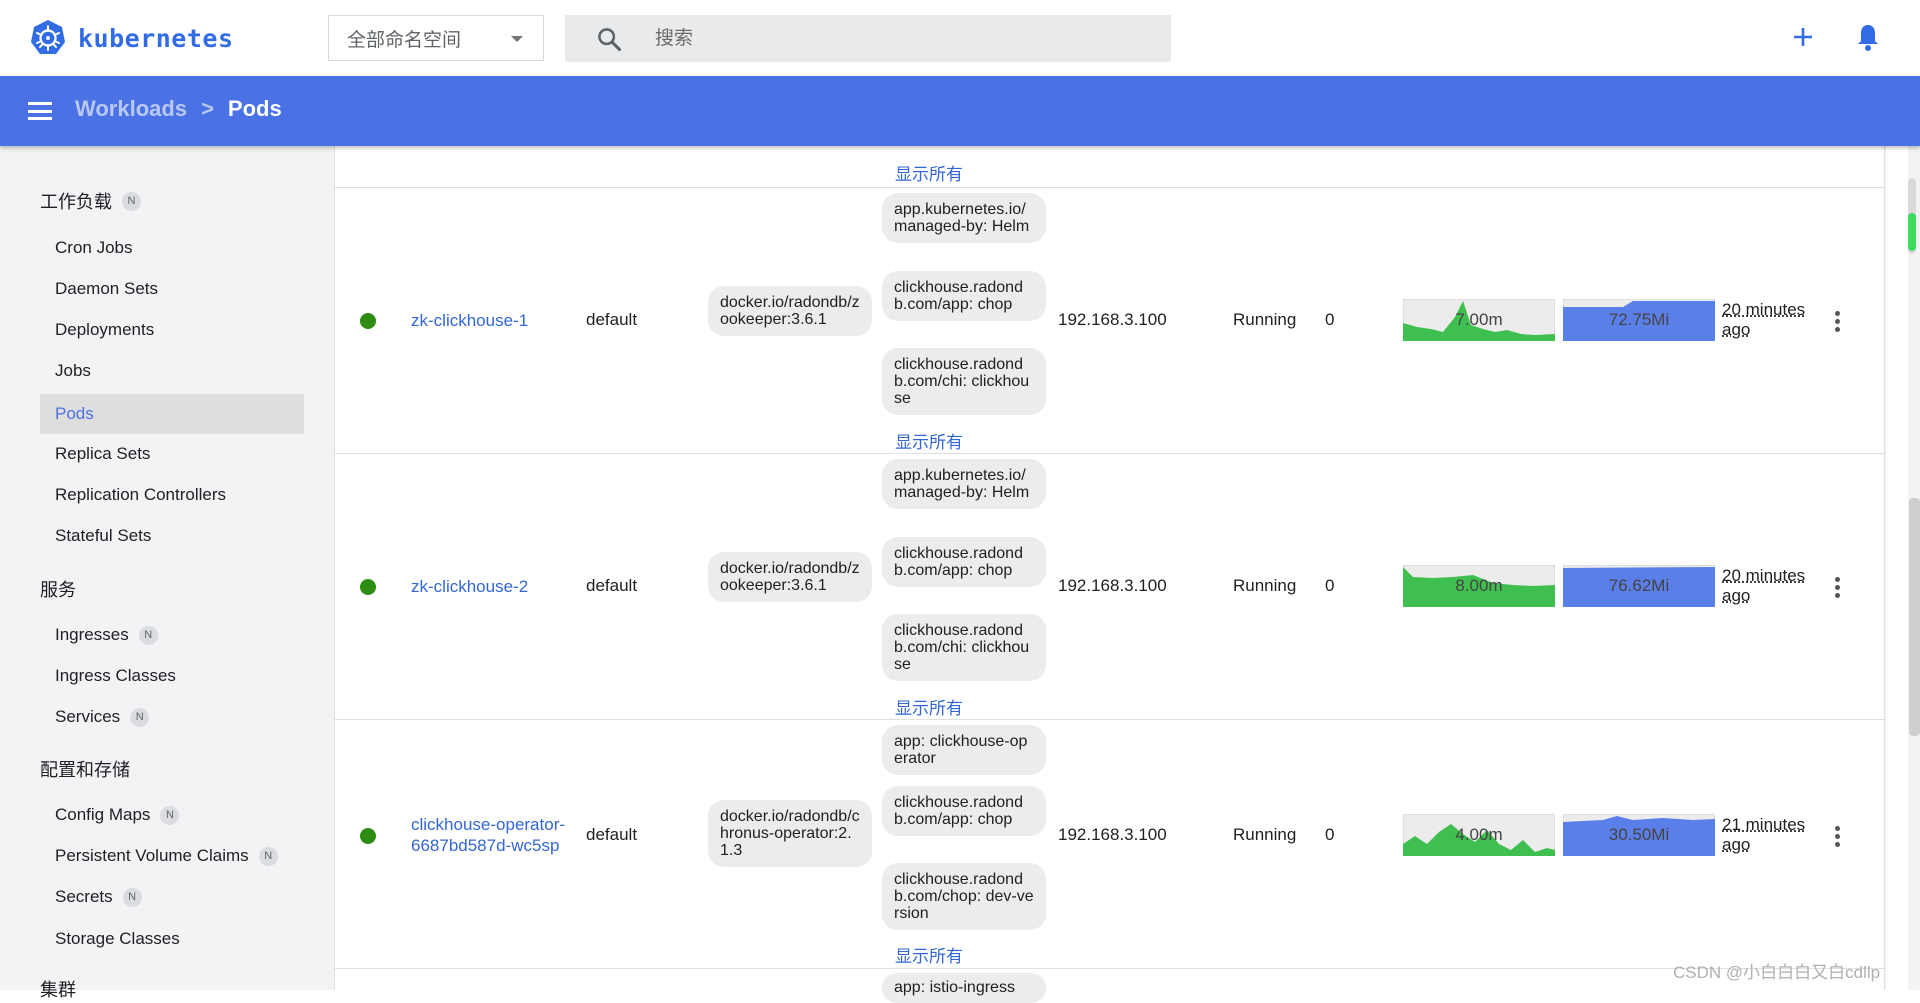 This screenshot has width=1920, height=1003. I want to click on nav-group-config-storage: 配置和存储, so click(85, 769).